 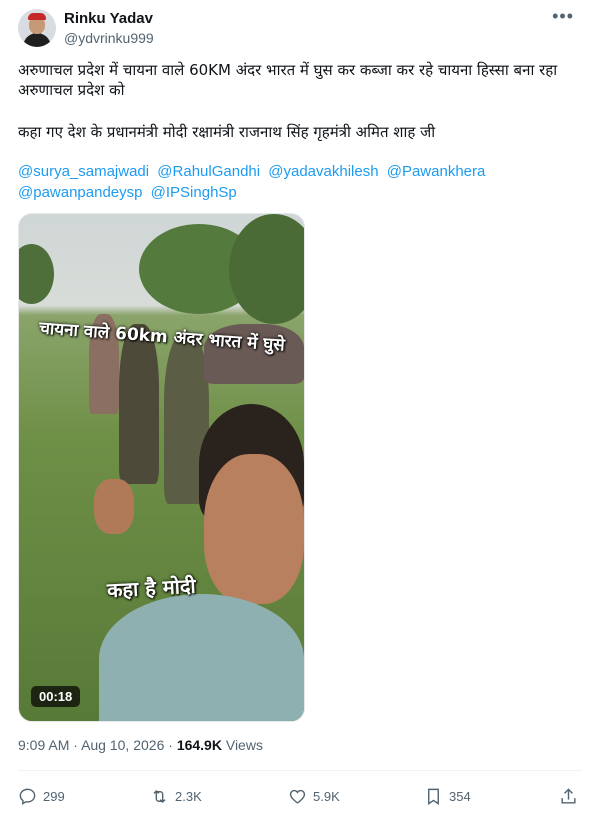 What do you see at coordinates (563, 16) in the screenshot?
I see `more-icon: •••` at bounding box center [563, 16].